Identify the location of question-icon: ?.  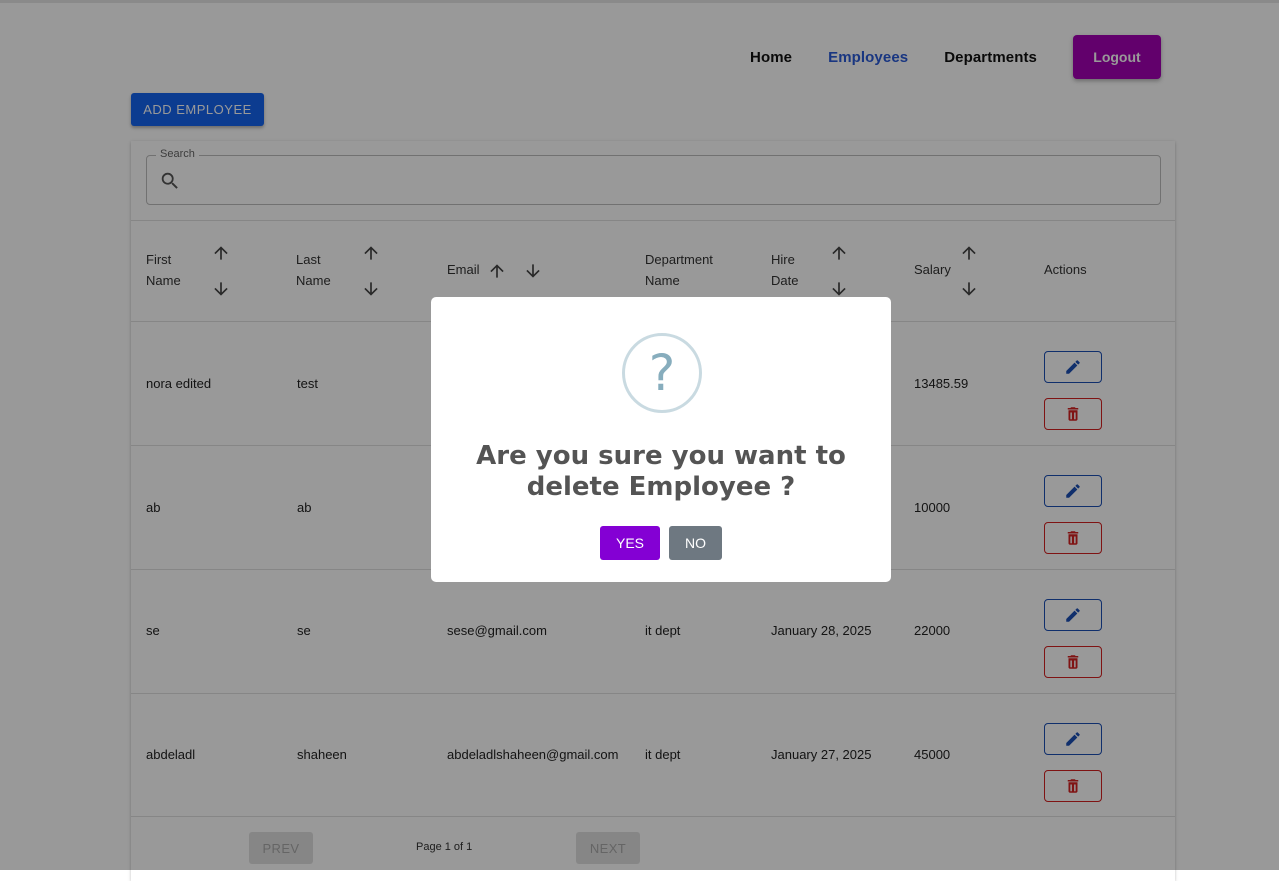
(662, 373).